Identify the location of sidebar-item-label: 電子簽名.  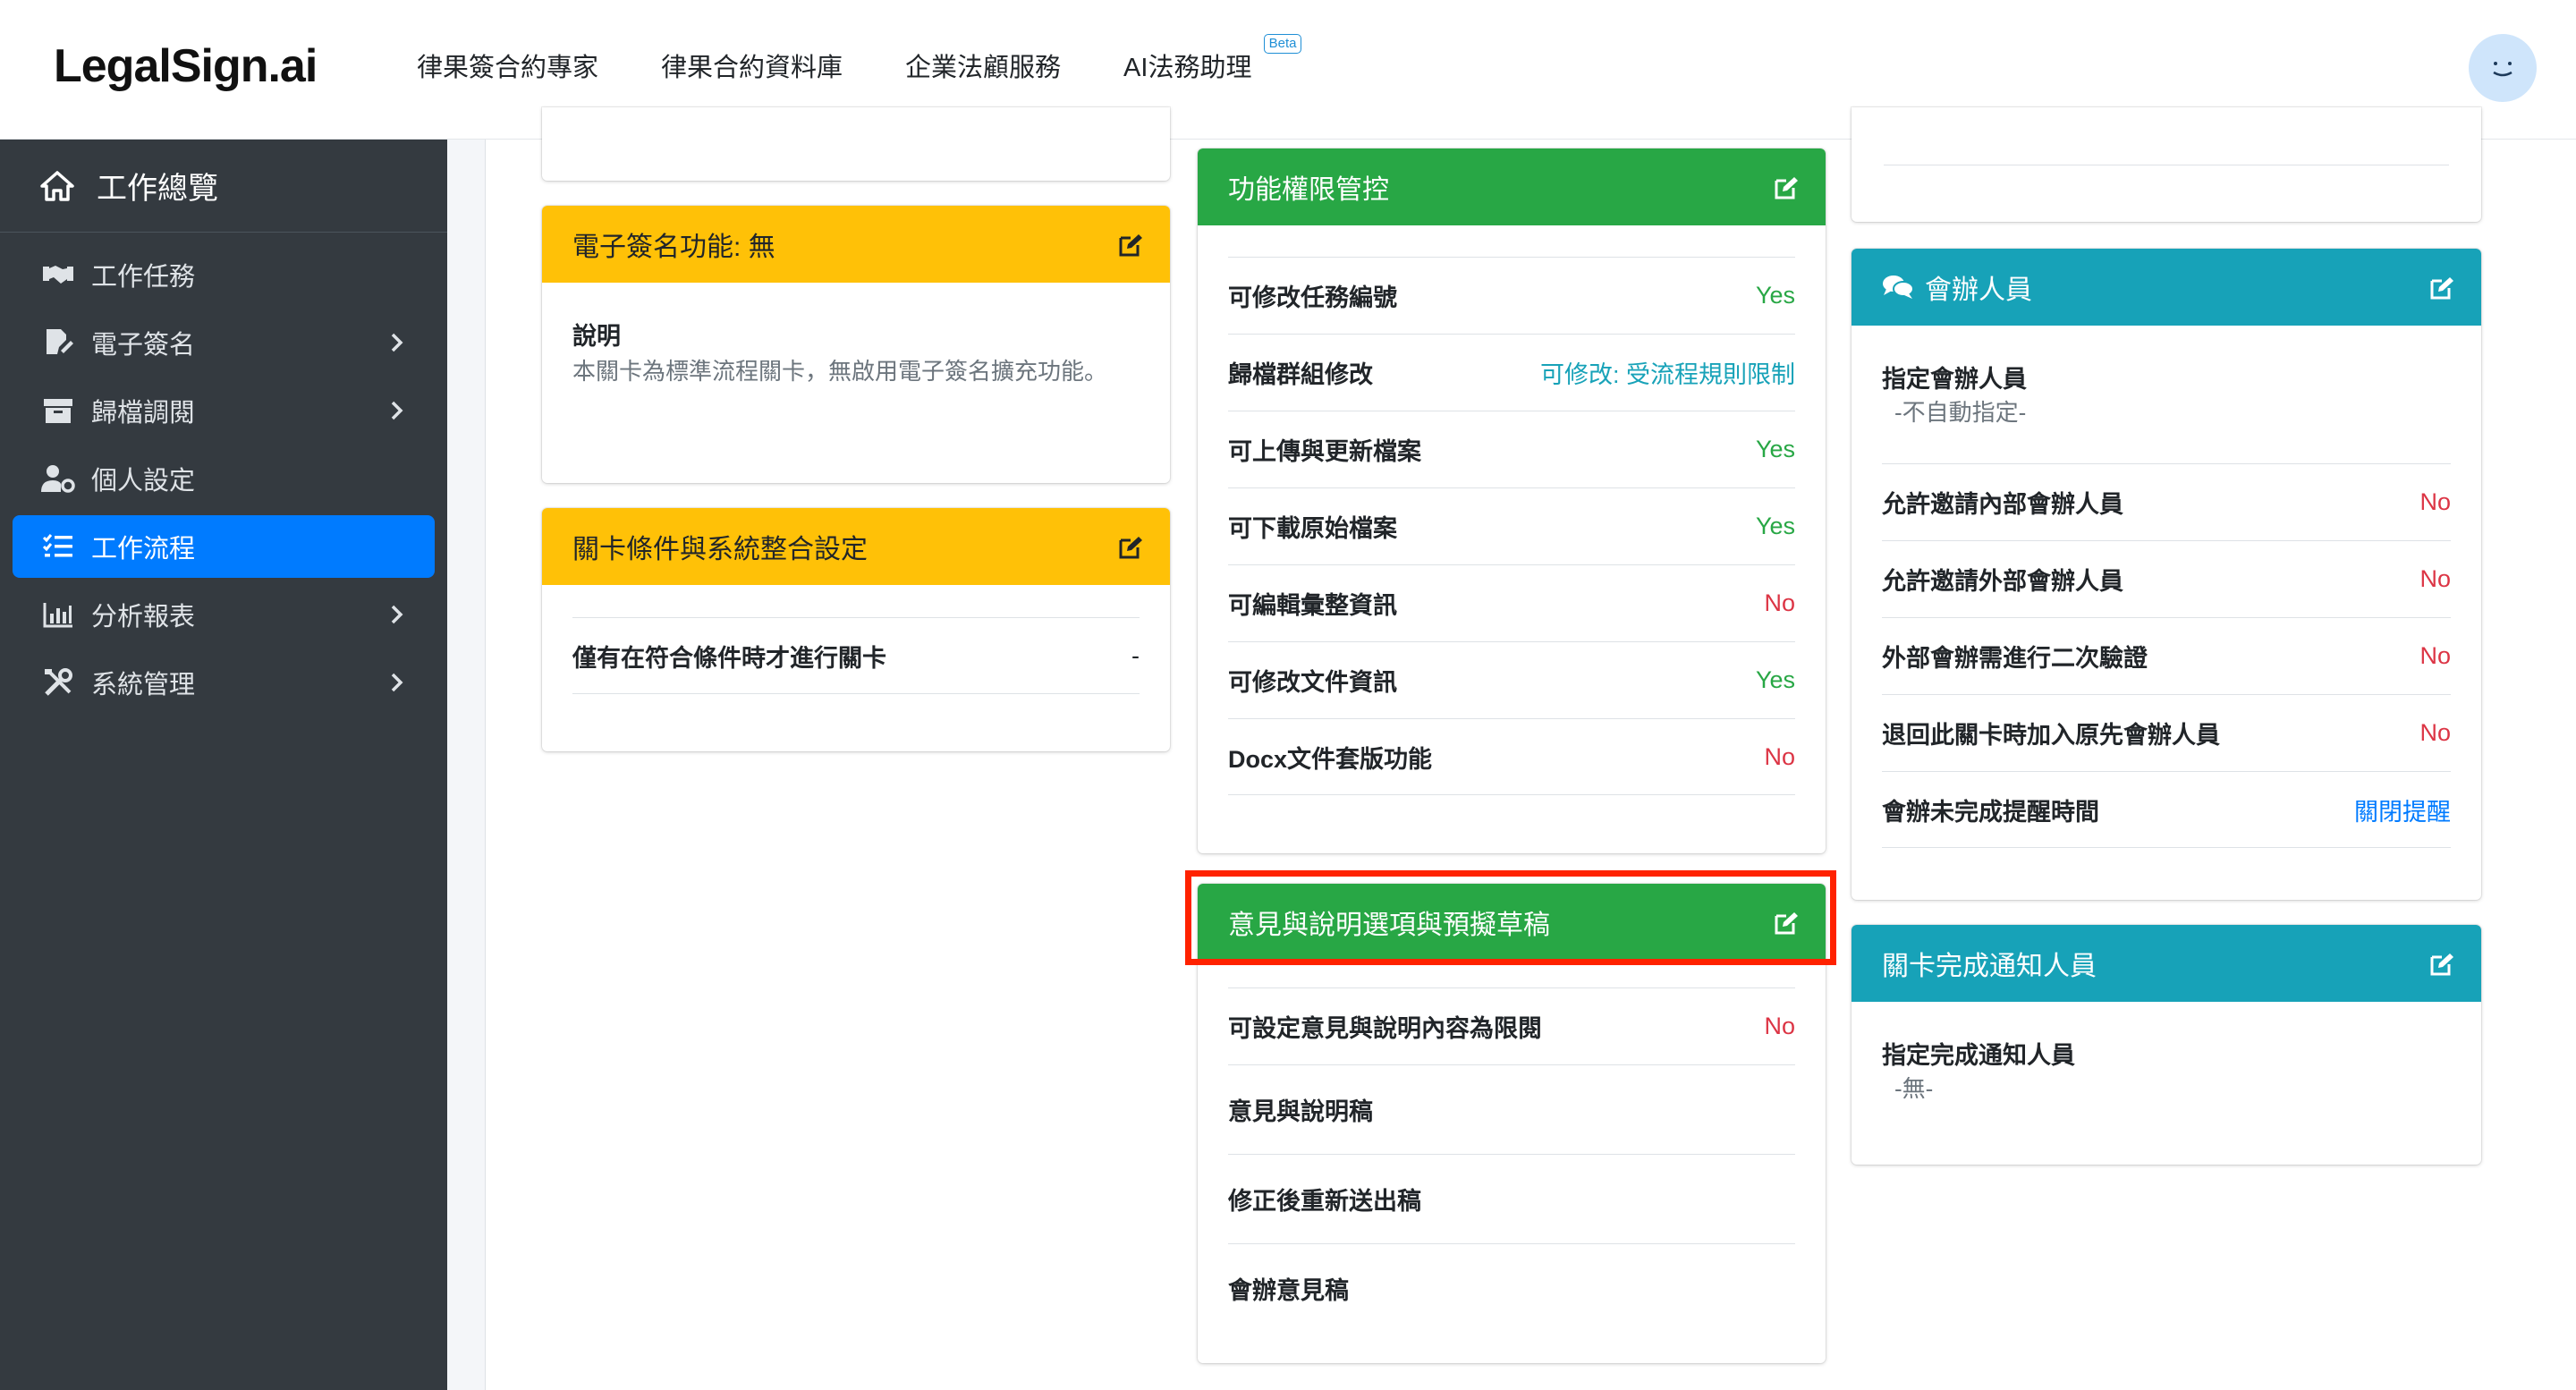
(143, 345).